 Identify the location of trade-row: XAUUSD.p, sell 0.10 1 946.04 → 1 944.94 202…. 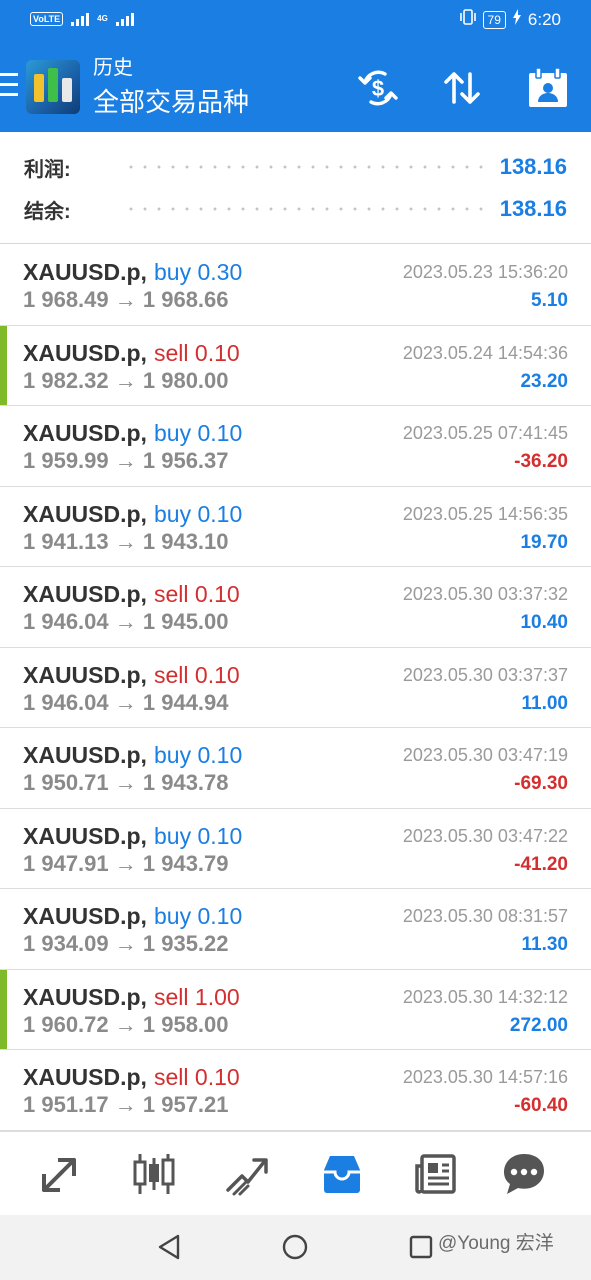
(295, 687).